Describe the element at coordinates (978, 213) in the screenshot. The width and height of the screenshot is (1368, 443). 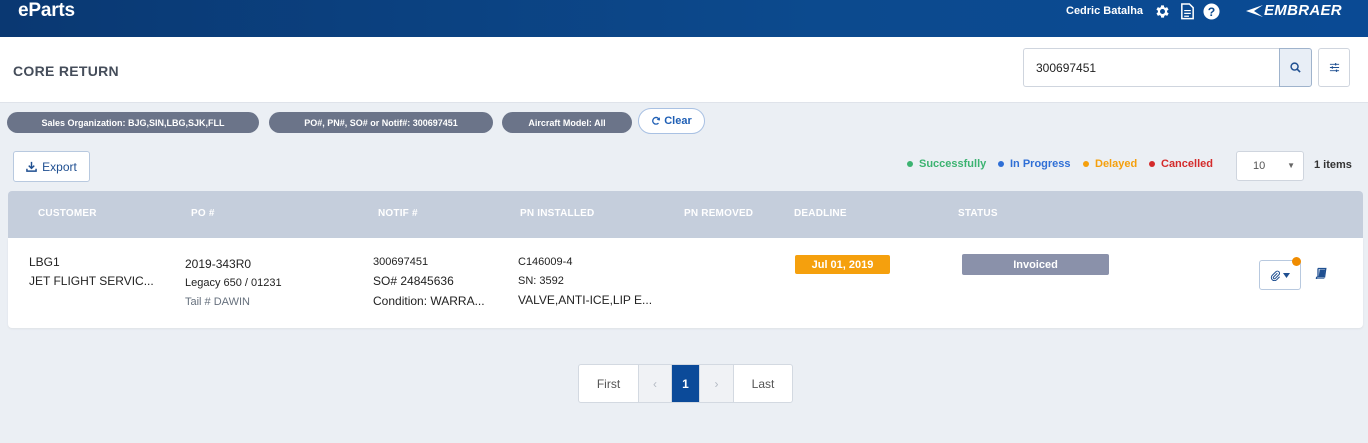
I see `column-header-status: STATUS` at that location.